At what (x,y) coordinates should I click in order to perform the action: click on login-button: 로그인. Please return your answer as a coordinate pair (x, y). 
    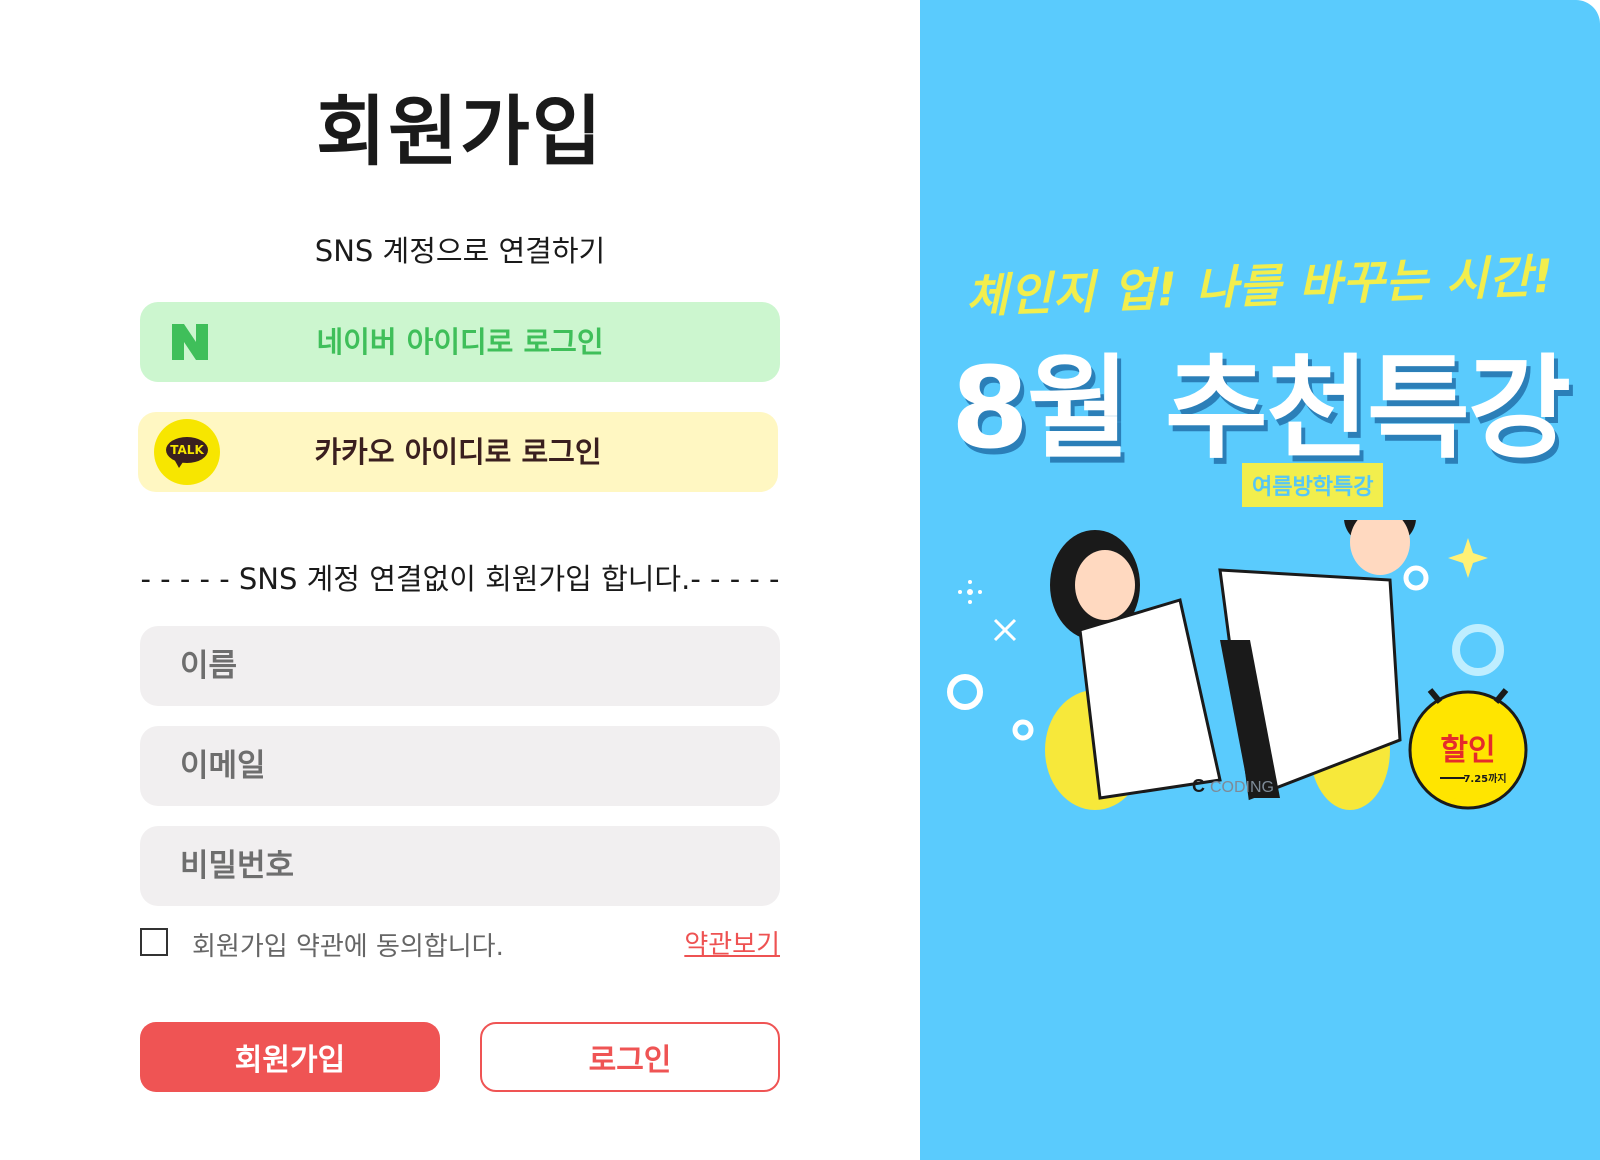
    Looking at the image, I should click on (630, 1057).